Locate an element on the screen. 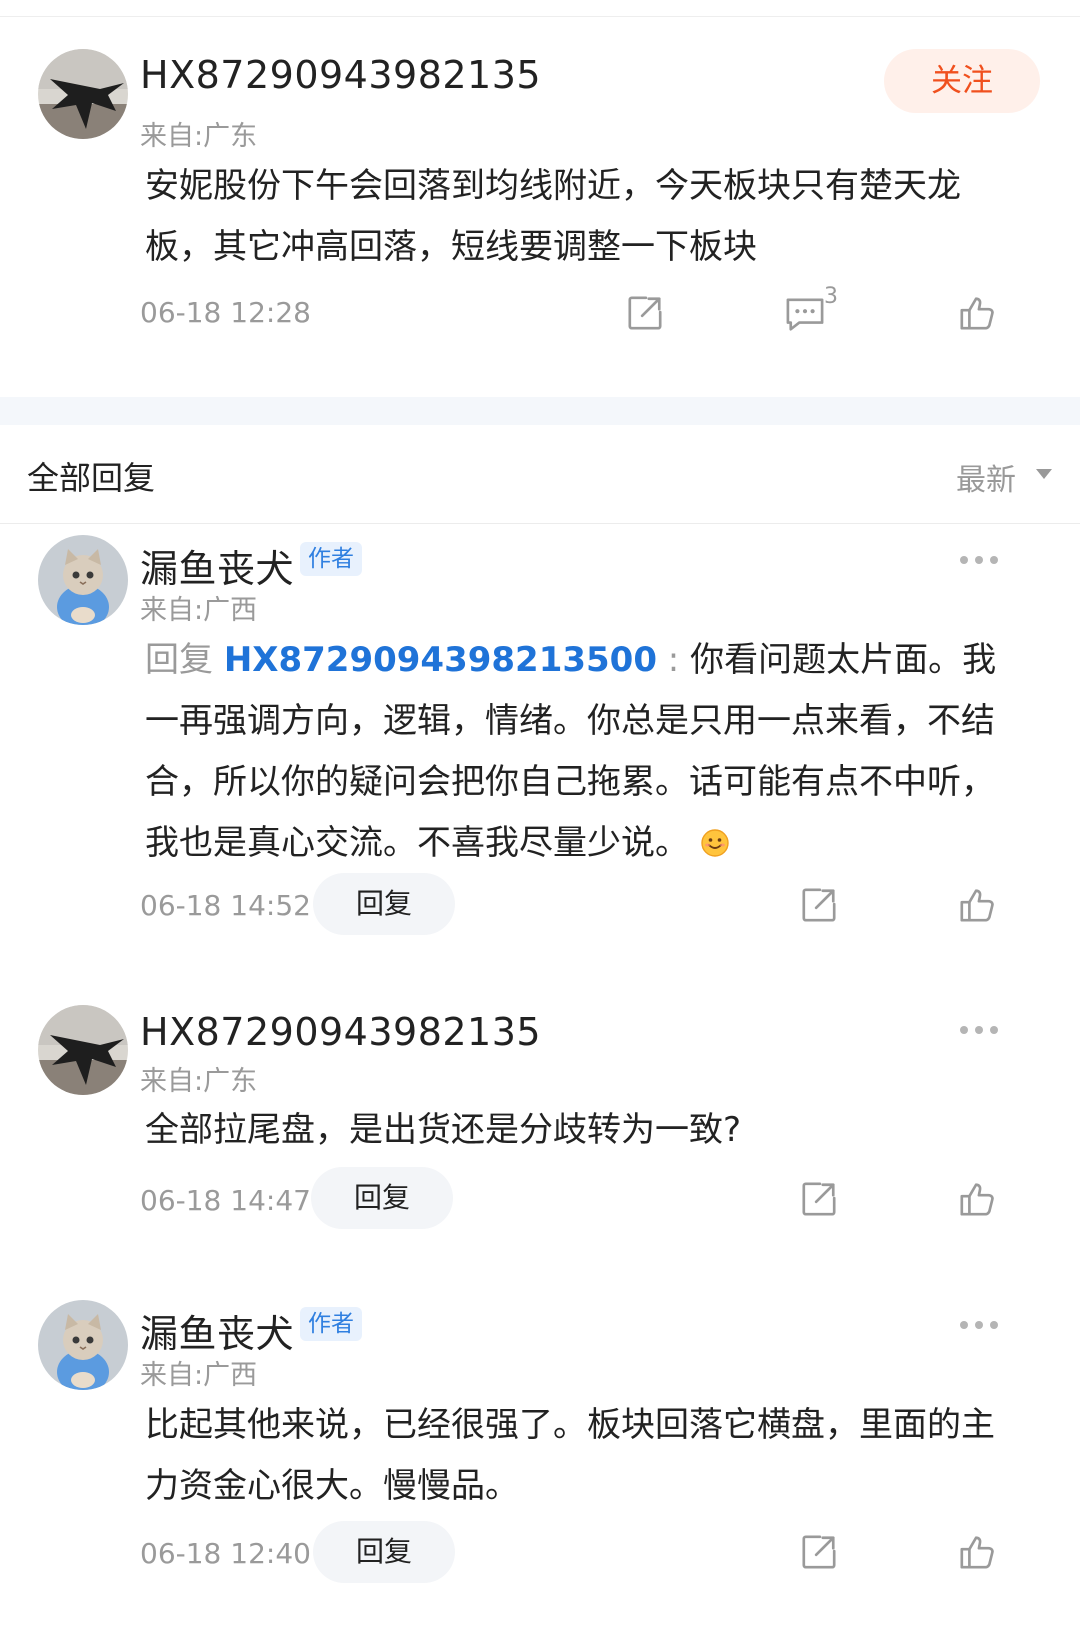 The image size is (1080, 1630). post-timestamp: 06-18 12:28 is located at coordinates (225, 312).